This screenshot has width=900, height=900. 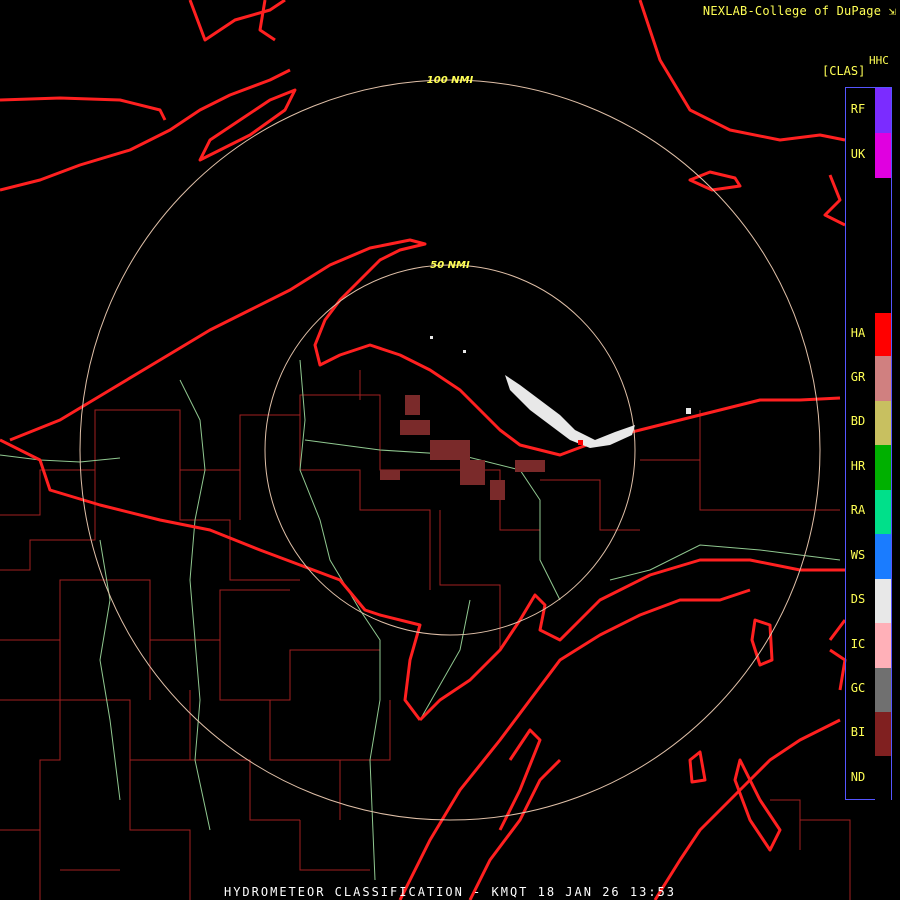 I want to click on ha-echoes, so click(x=580, y=442).